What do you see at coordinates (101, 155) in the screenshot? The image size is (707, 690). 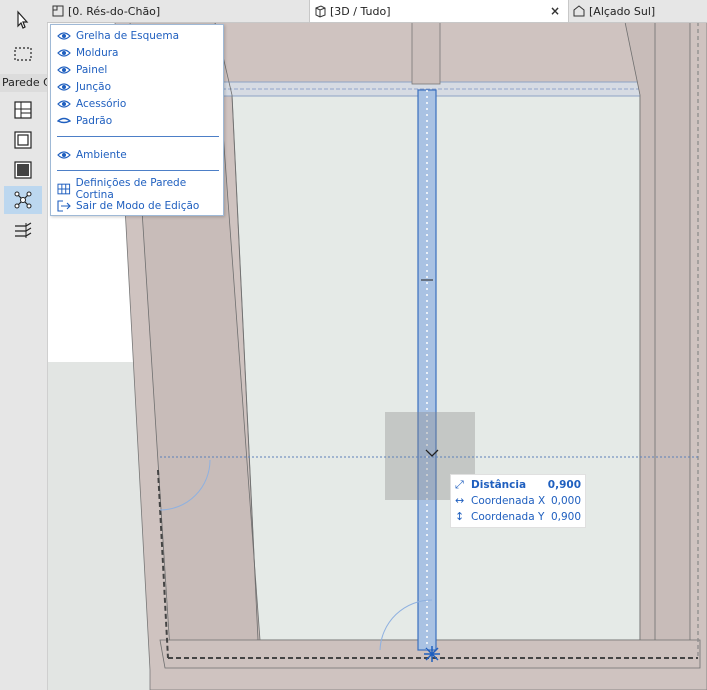 I see `menu-item-label: Ambiente` at bounding box center [101, 155].